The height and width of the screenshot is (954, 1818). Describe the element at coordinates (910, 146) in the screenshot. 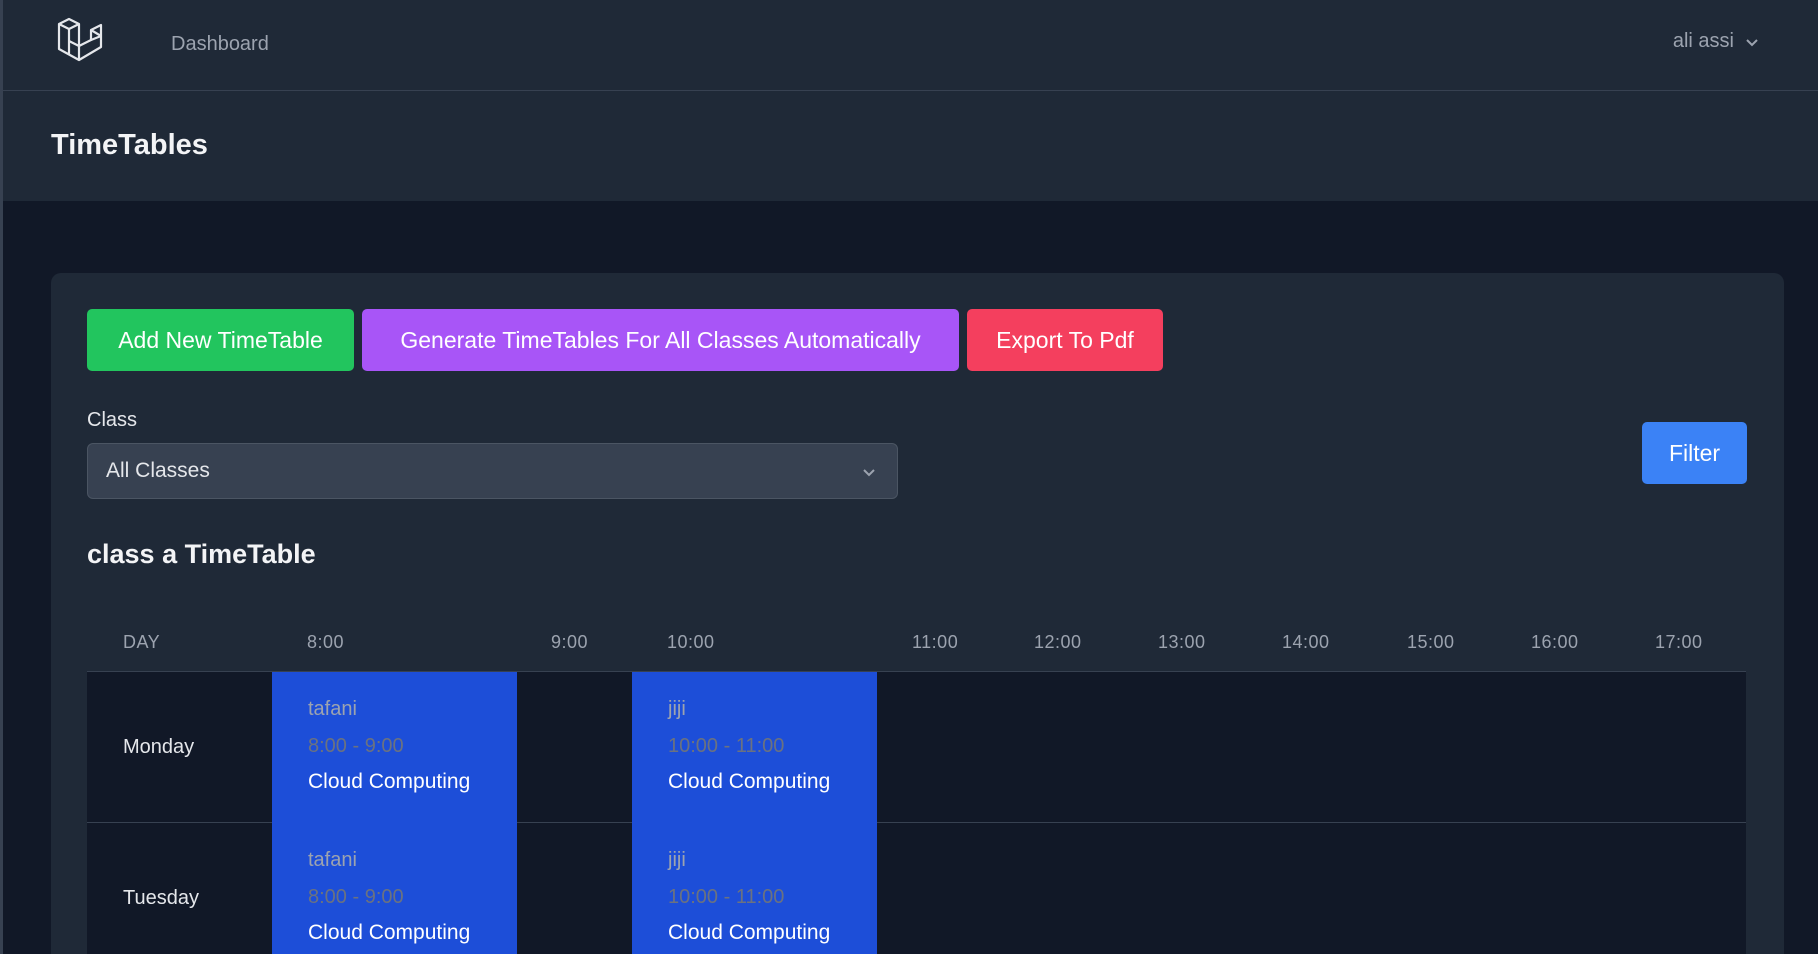

I see `page-header: TimeTables` at that location.